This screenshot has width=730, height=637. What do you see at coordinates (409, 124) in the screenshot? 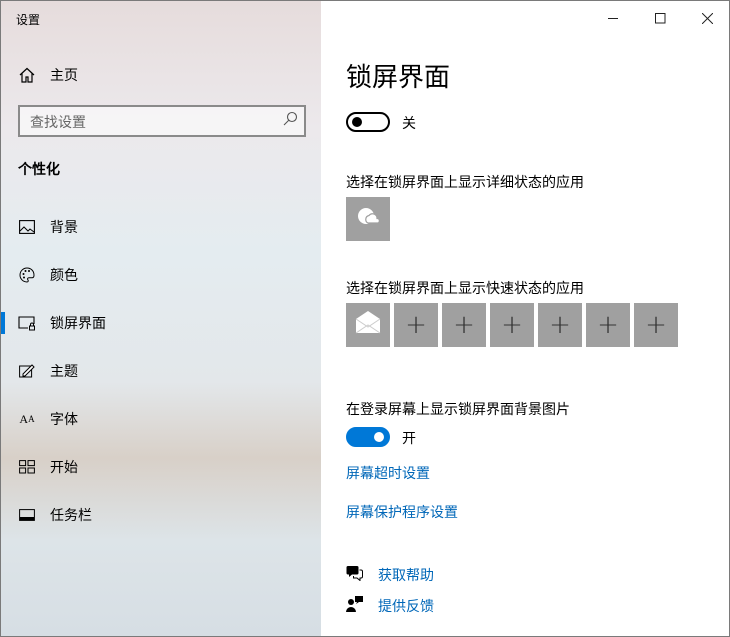
I see `toggle-state-off: 关` at bounding box center [409, 124].